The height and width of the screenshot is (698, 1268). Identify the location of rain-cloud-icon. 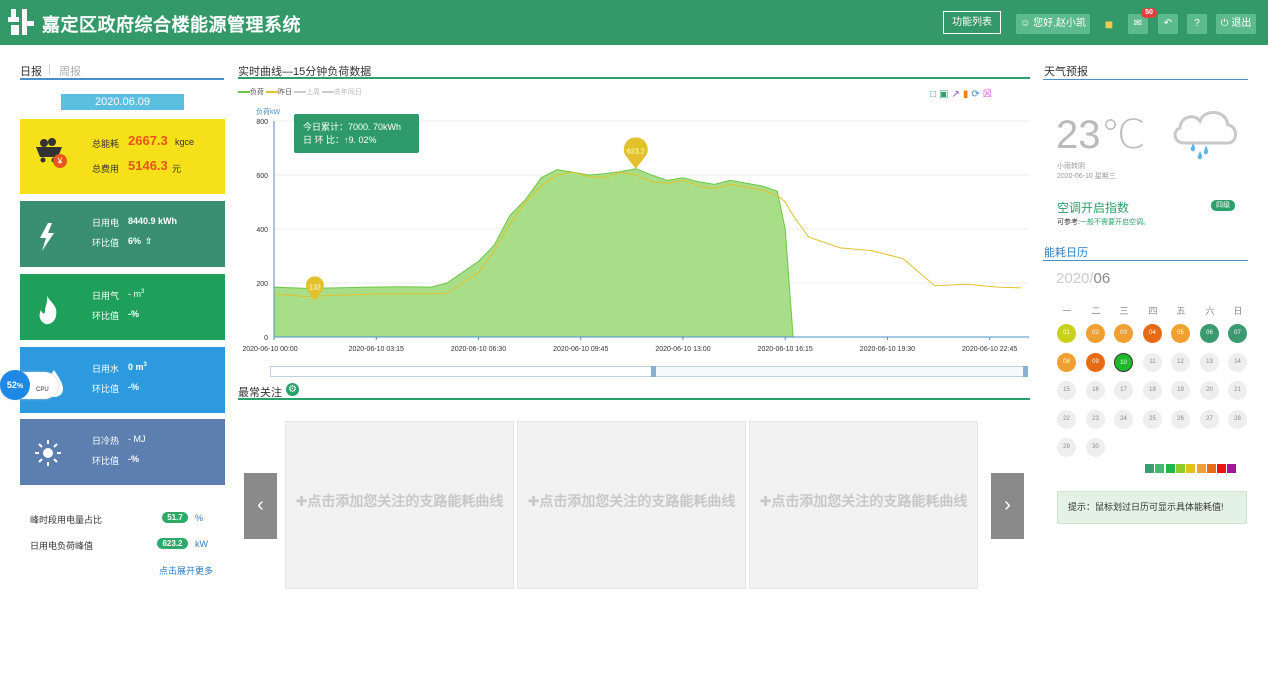
(1205, 135).